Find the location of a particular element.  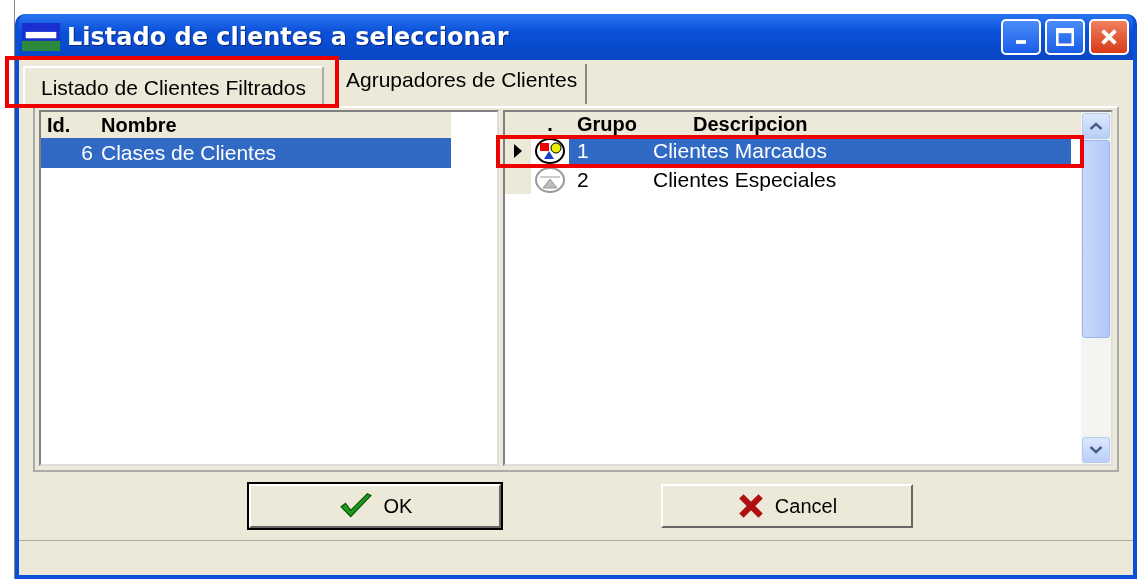

column-header: Nombre is located at coordinates (139, 125).